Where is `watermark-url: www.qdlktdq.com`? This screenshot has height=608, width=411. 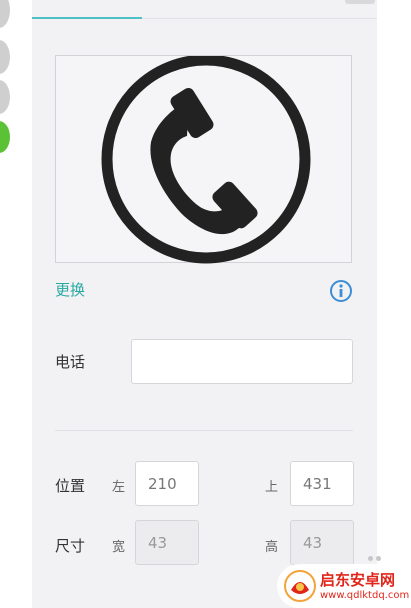
watermark-url: www.qdlktdq.com is located at coordinates (365, 595).